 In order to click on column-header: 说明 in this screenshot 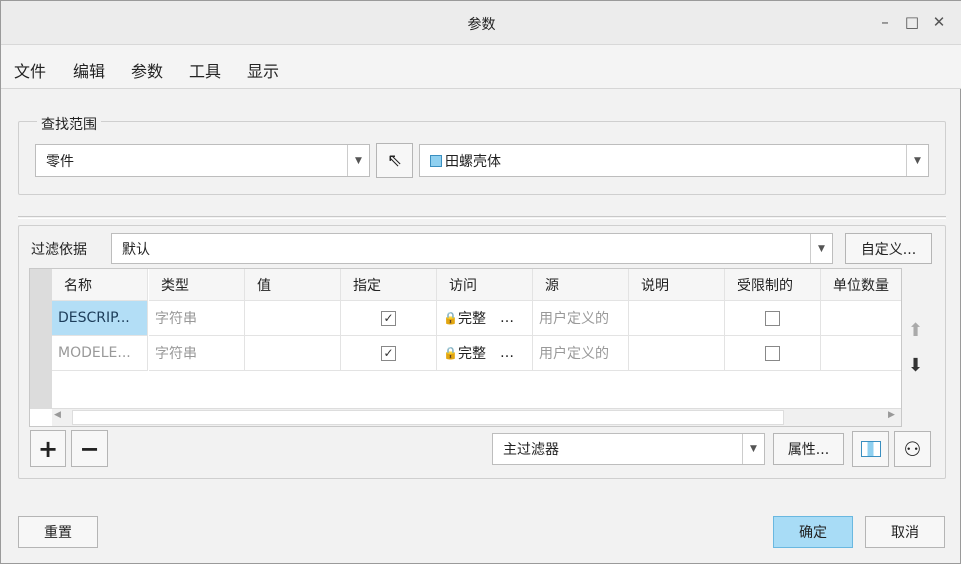, I will do `click(677, 285)`.